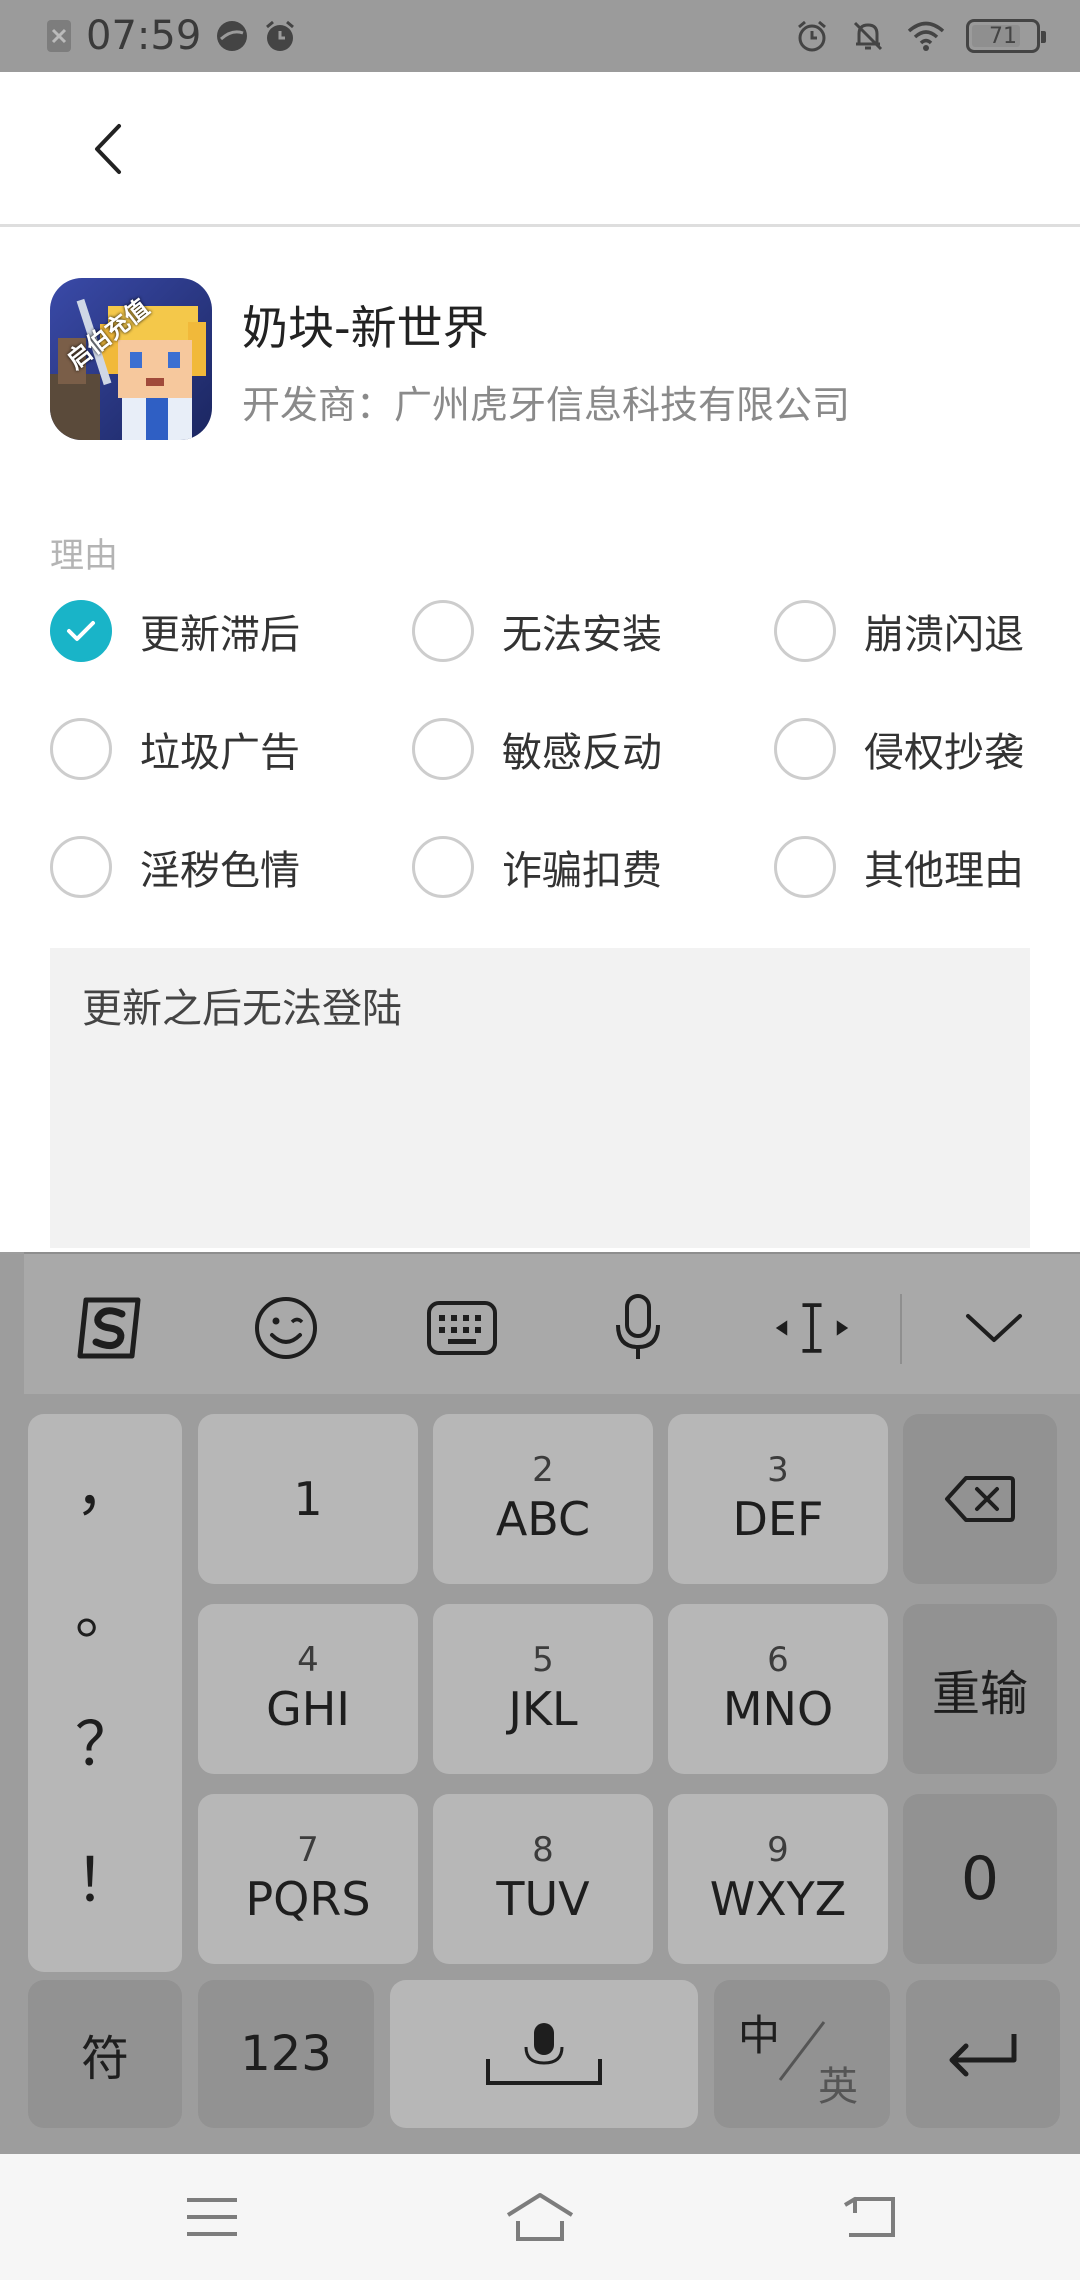  What do you see at coordinates (638, 1328) in the screenshot?
I see `microphone-icon` at bounding box center [638, 1328].